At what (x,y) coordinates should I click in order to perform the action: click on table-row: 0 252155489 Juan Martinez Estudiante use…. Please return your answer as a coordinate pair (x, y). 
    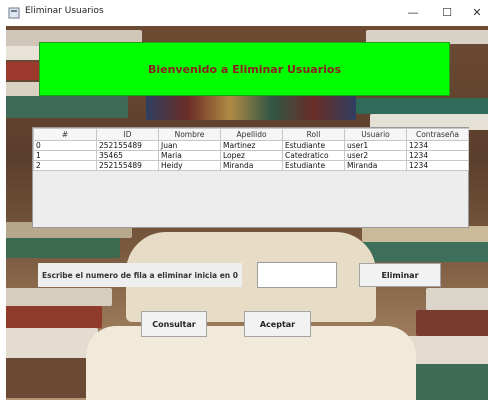
    Looking at the image, I should click on (251, 145).